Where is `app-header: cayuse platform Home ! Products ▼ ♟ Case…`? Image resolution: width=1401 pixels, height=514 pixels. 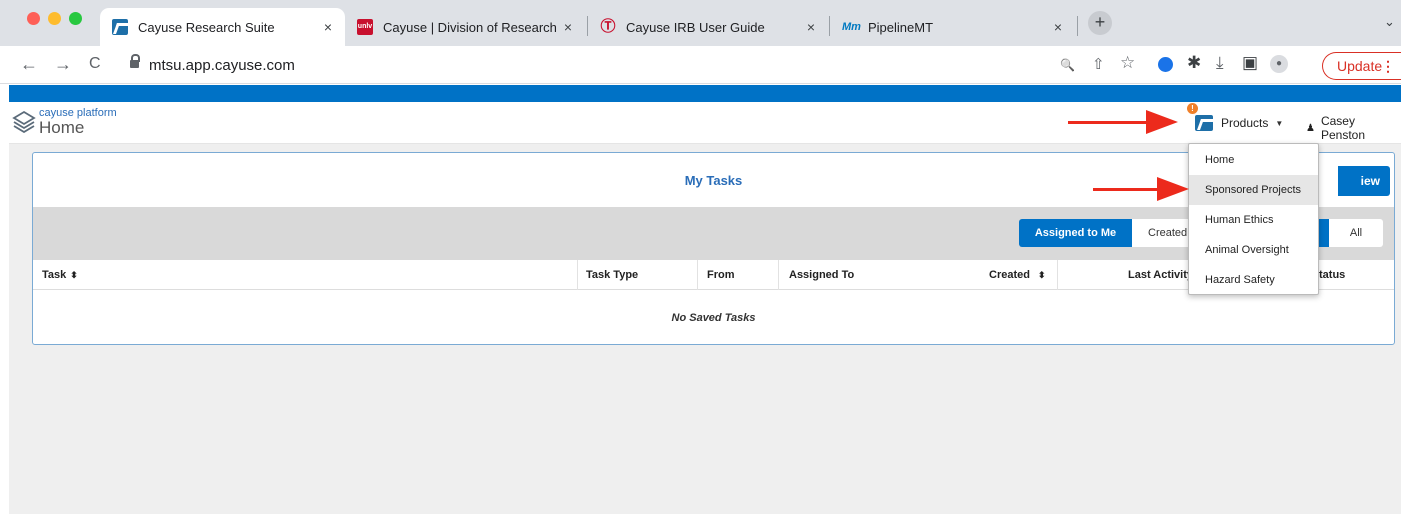 app-header: cayuse platform Home ! Products ▼ ♟ Case… is located at coordinates (705, 123).